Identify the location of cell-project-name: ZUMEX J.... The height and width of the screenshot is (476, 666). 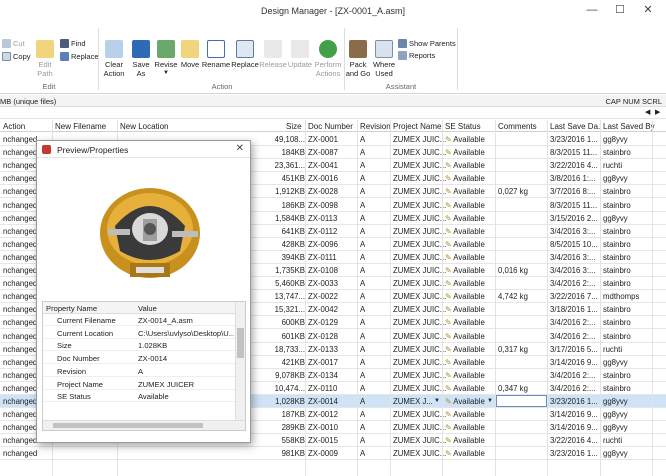
(413, 401).